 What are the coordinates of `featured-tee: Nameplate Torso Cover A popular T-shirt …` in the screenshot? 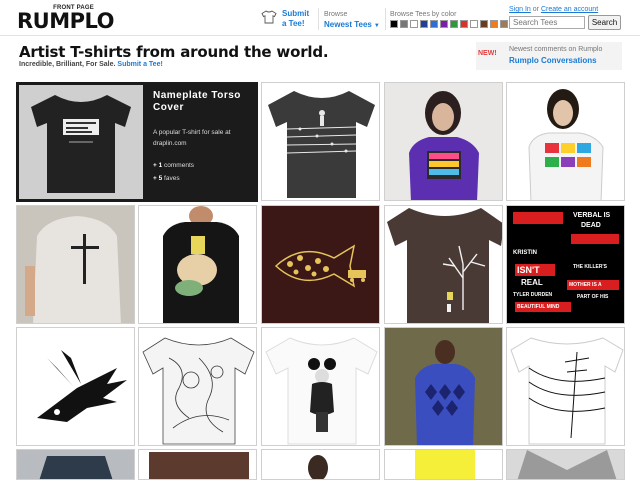 It's located at (137, 142).